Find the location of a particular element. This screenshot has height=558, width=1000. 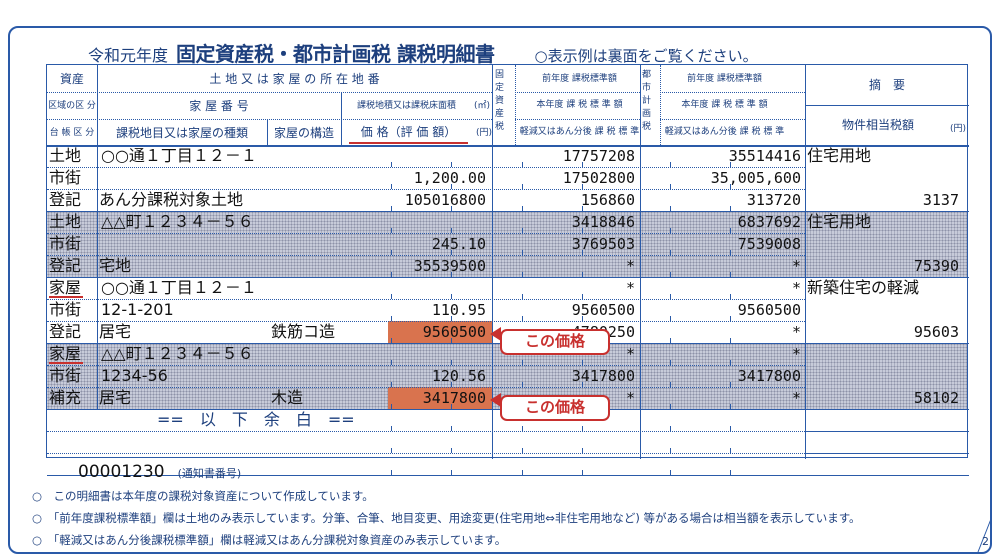

property-tax-cell: 95603 is located at coordinates (936, 332).